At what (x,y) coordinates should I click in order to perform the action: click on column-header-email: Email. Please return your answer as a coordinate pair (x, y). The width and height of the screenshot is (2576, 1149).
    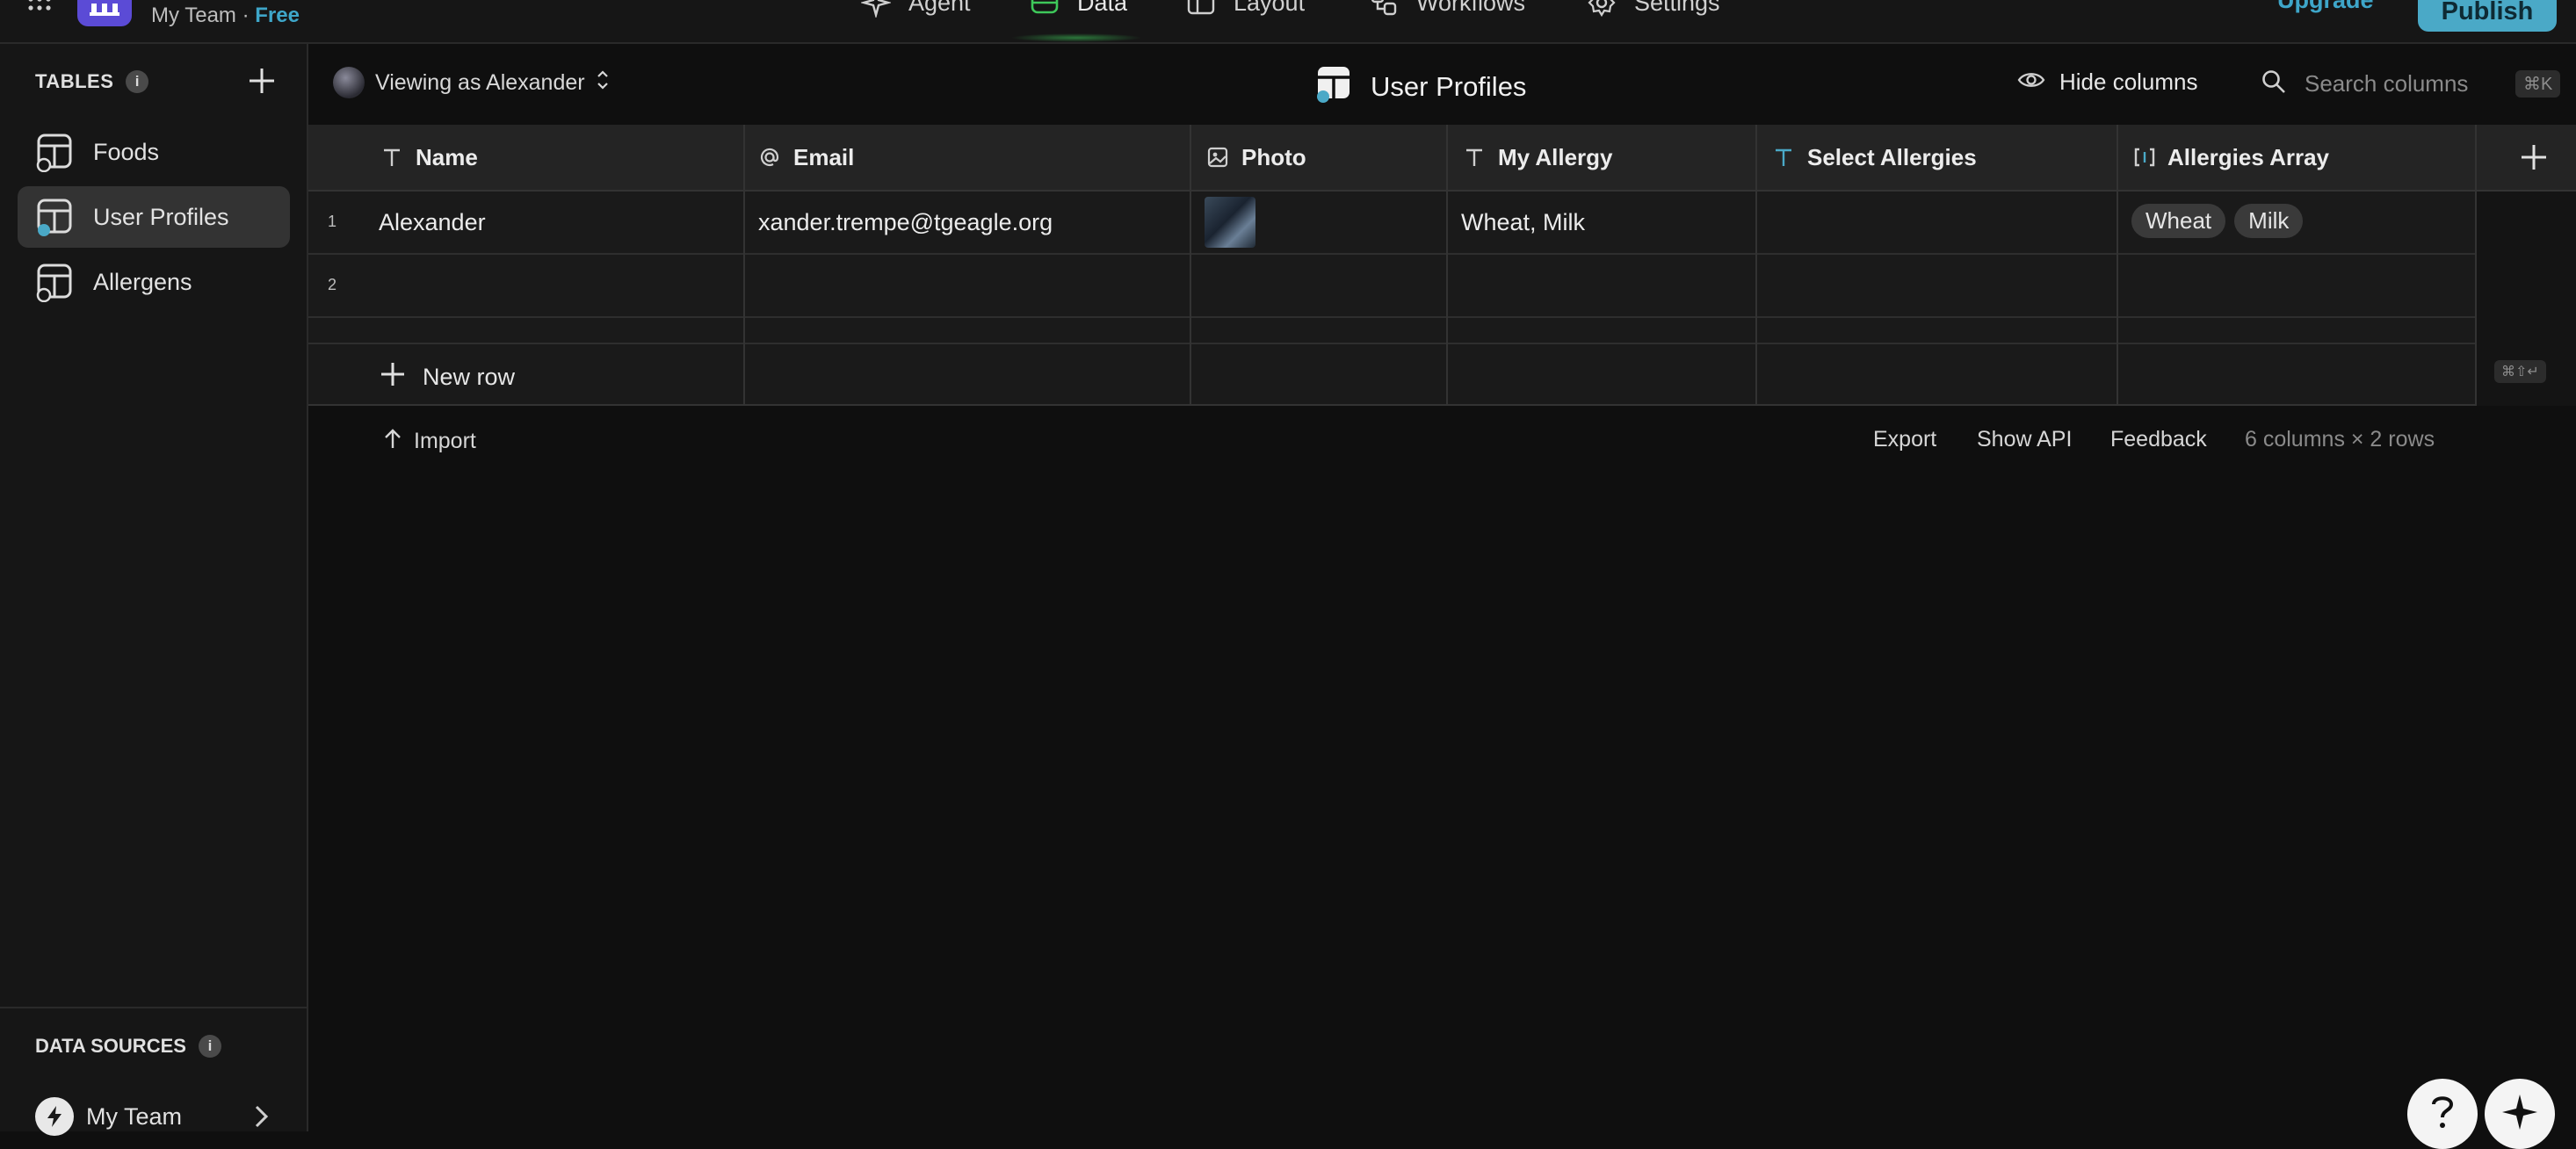
    Looking at the image, I should click on (806, 157).